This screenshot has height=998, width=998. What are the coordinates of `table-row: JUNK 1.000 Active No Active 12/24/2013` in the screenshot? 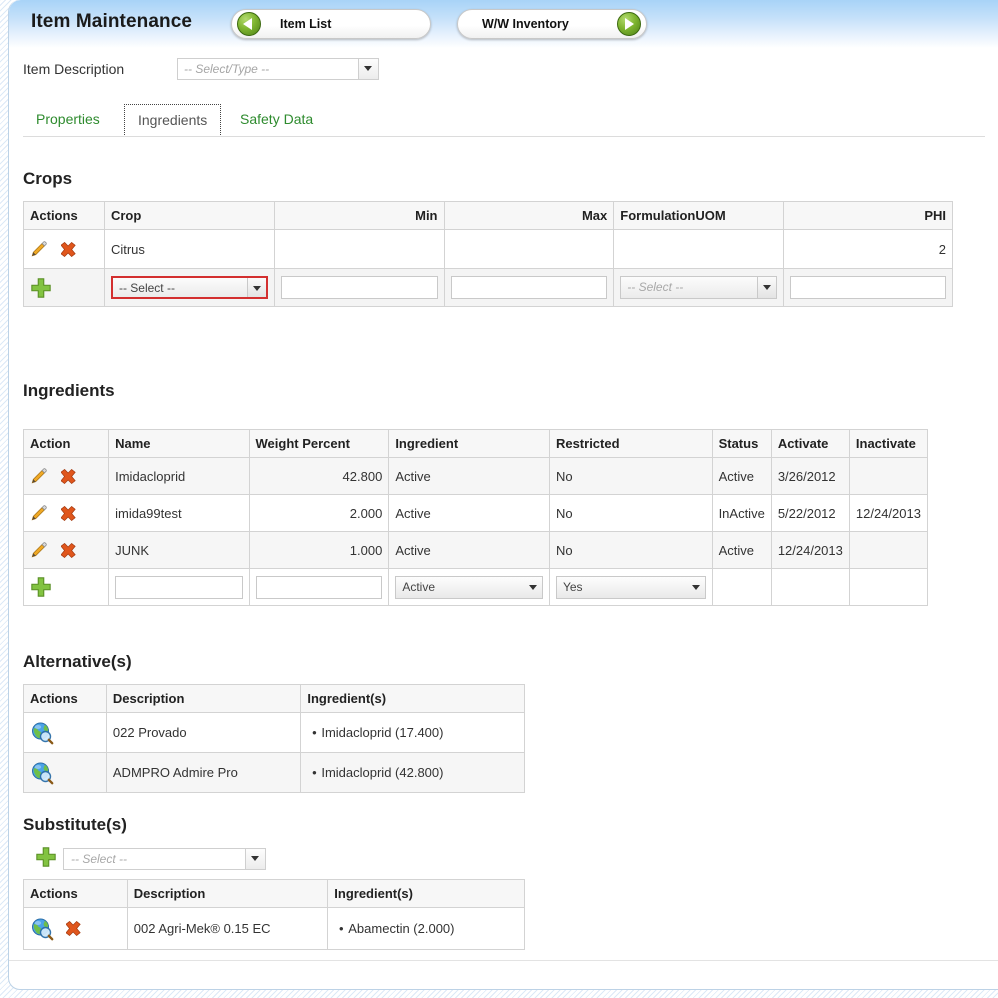 It's located at (475, 550).